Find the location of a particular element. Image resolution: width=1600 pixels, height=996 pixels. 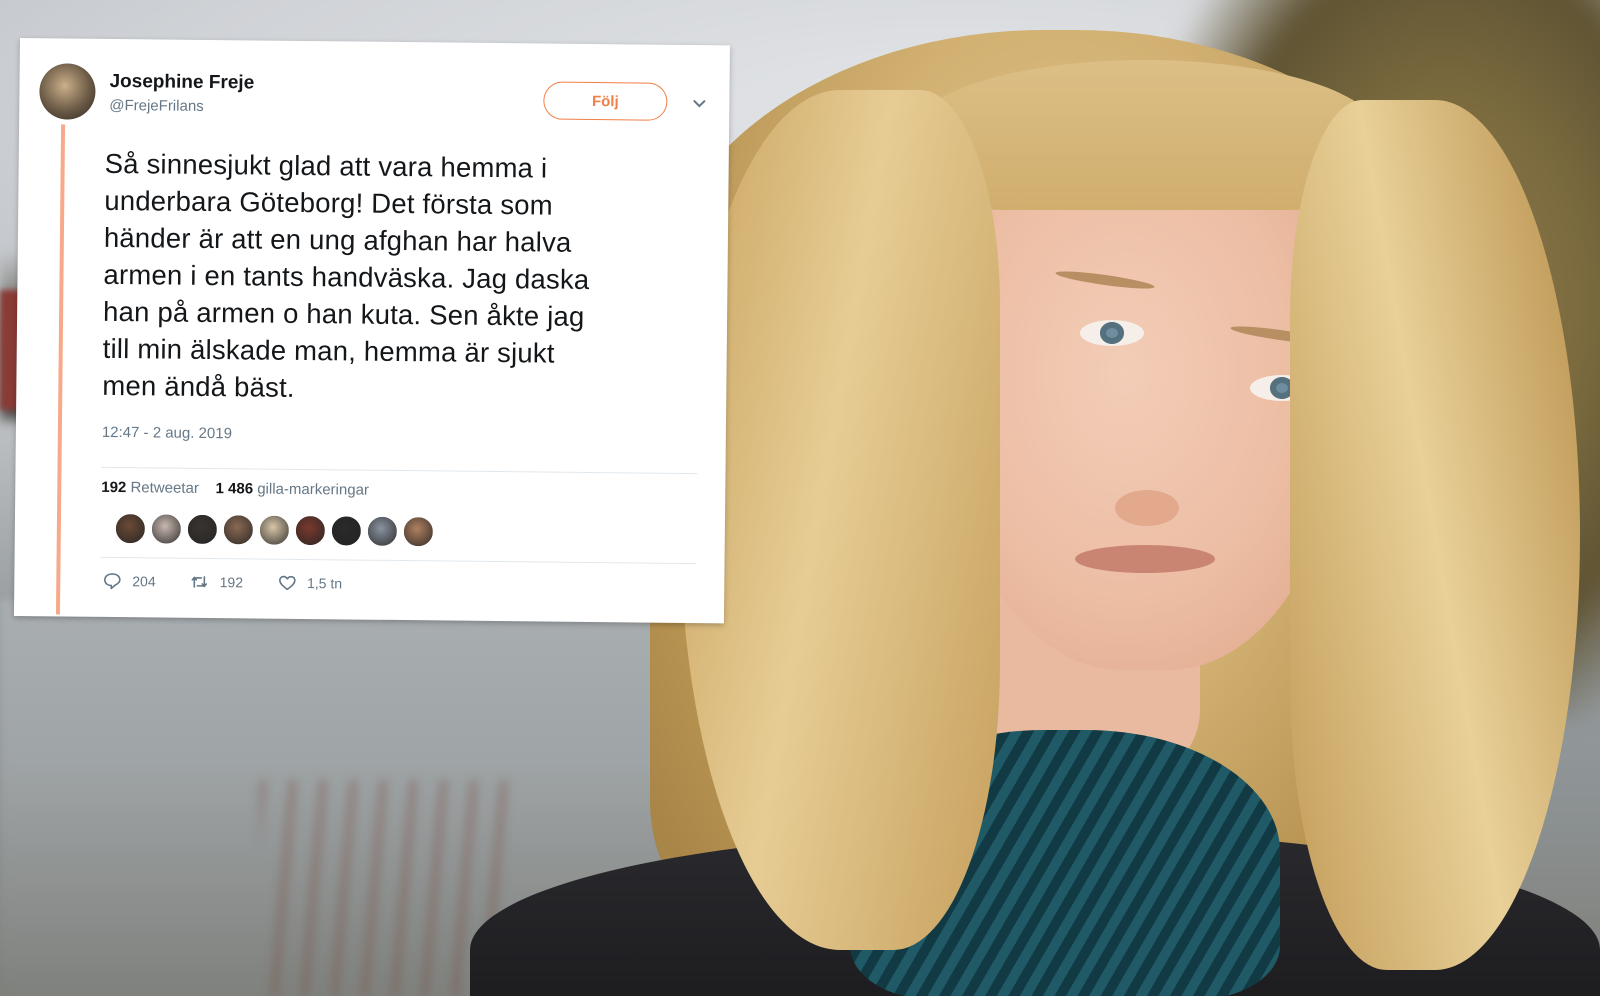

chevron-down-icon is located at coordinates (699, 103).